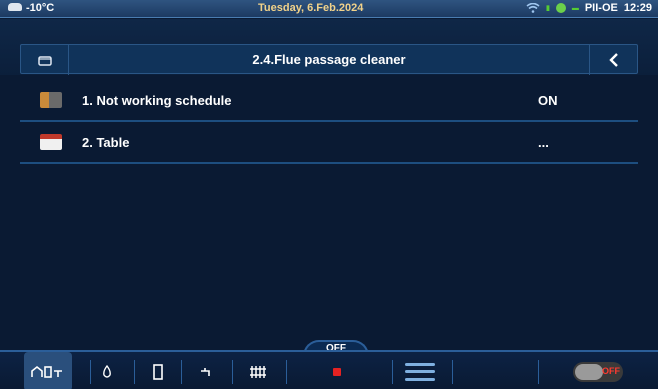 This screenshot has height=389, width=658. I want to click on nav-boiler-button, so click(158, 370).